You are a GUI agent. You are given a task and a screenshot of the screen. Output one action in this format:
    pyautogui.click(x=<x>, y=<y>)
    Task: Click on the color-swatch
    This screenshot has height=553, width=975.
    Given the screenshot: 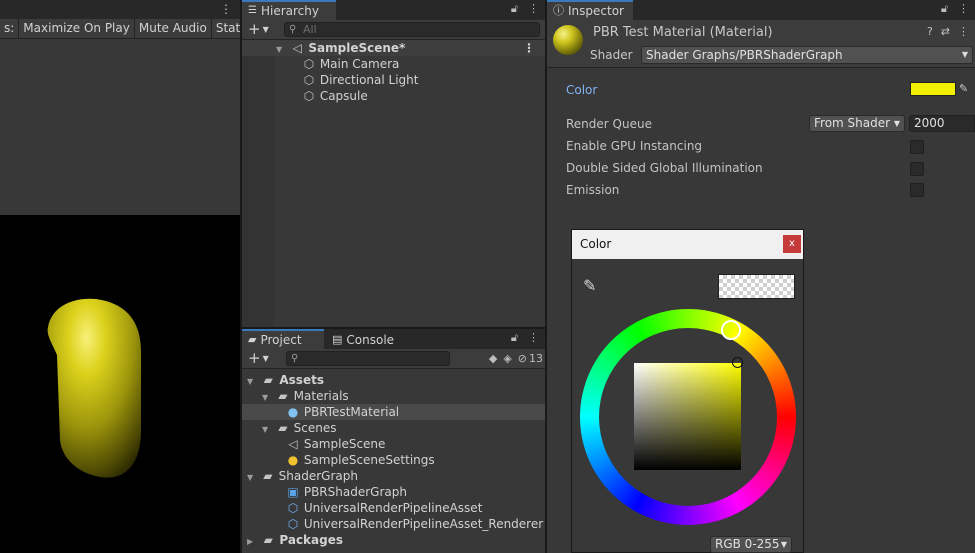 What is the action you would take?
    pyautogui.click(x=933, y=89)
    